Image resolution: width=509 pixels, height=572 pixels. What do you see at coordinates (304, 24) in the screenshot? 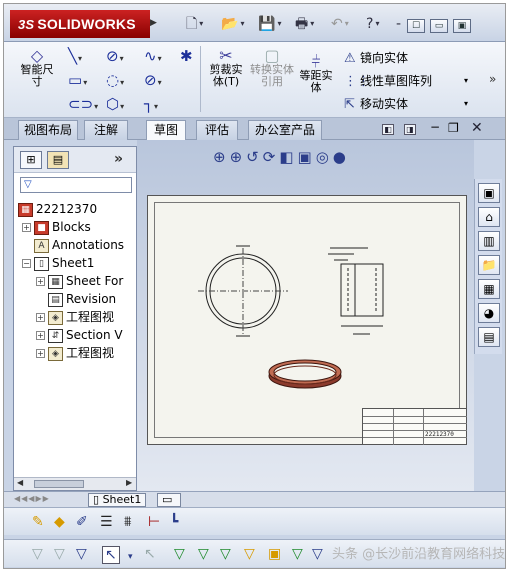
I see `print-icon: 🖶 ▾` at bounding box center [304, 24].